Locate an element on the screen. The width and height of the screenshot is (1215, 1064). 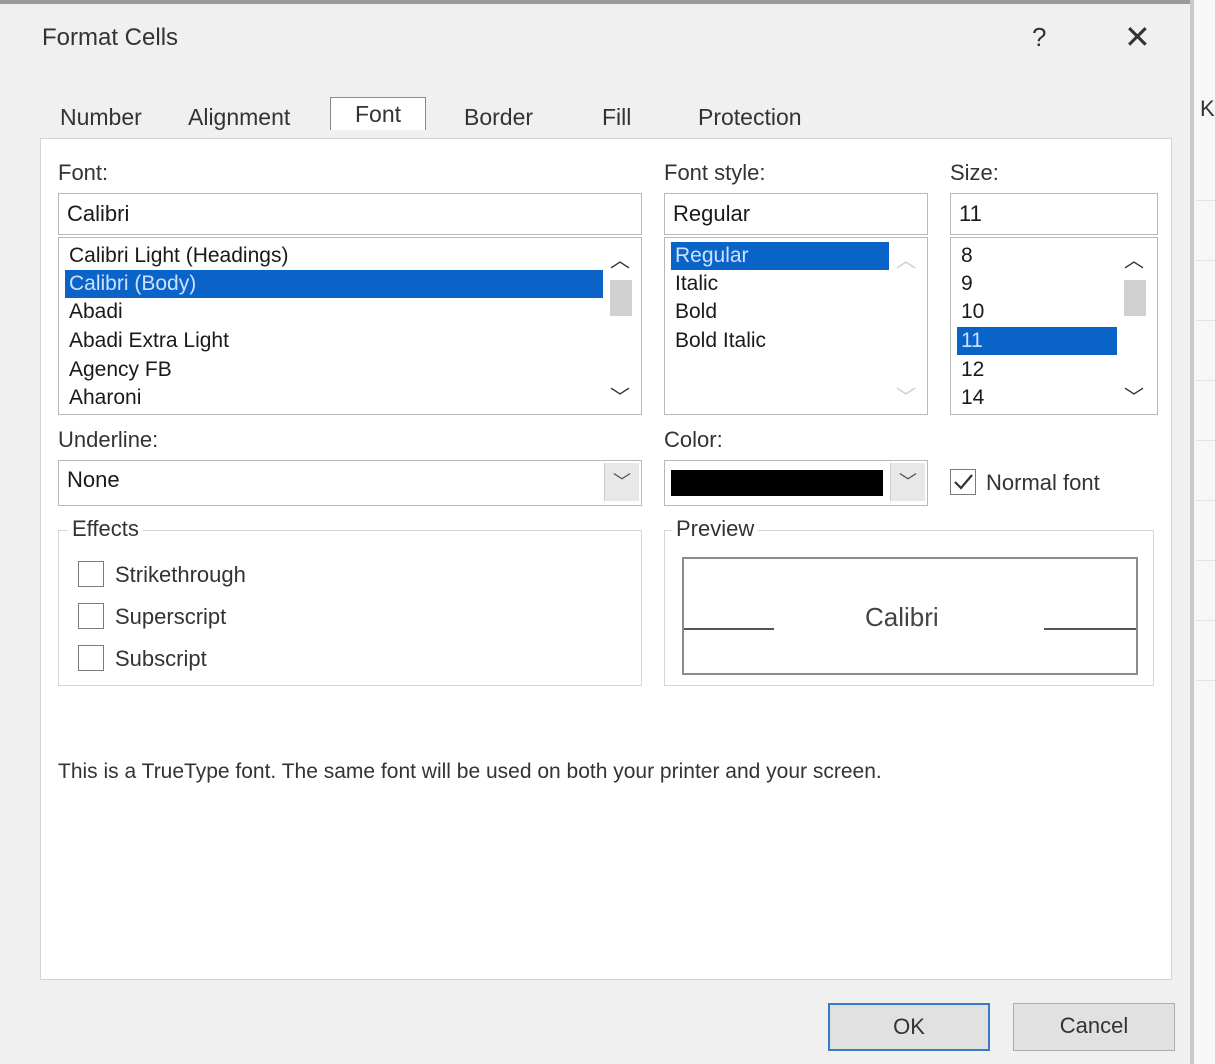
list-item: 9 is located at coordinates (967, 284).